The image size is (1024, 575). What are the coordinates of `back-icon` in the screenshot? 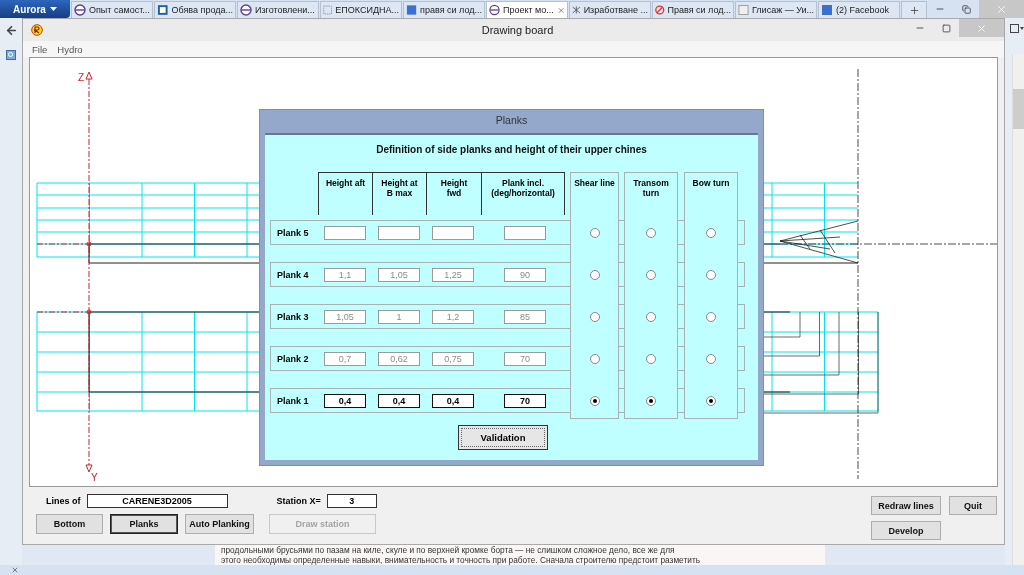 It's located at (11, 30).